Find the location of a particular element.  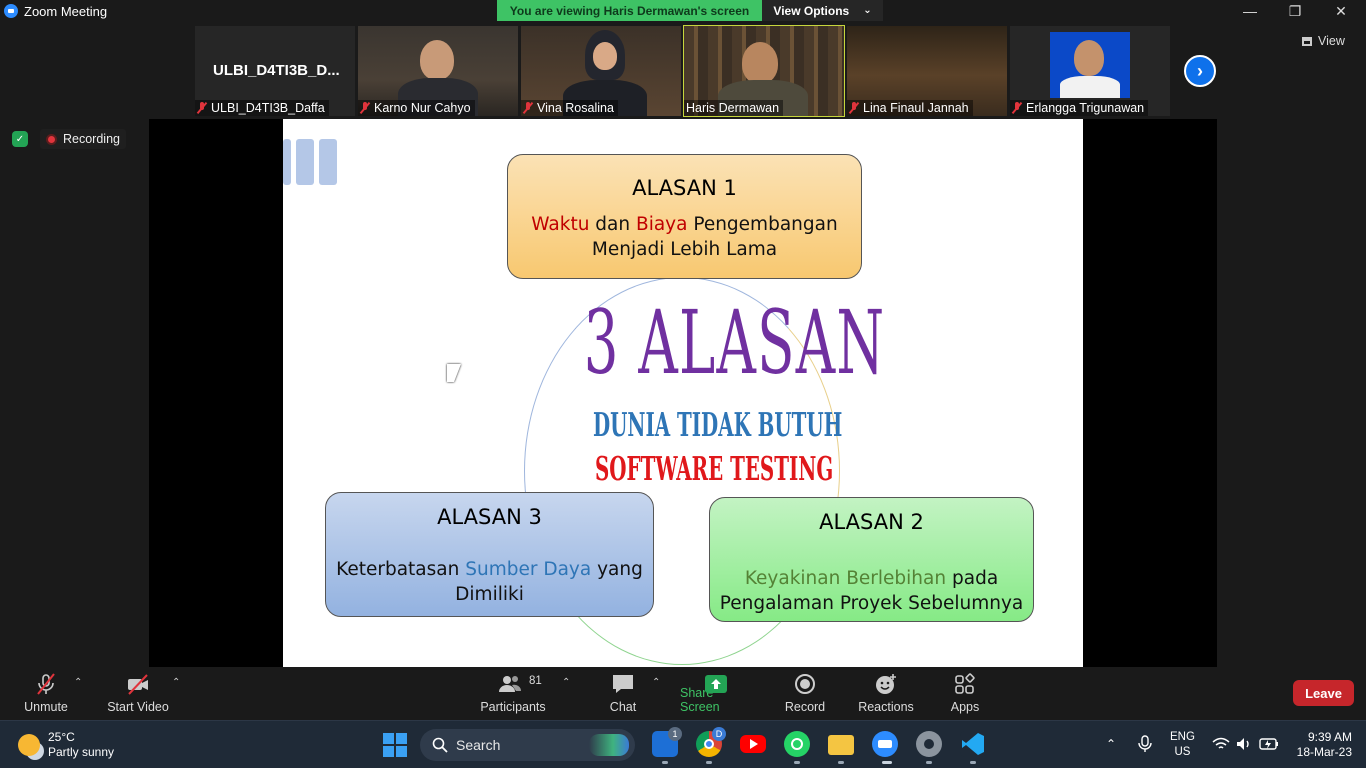

participant-name-tag: Karno Nur Cahyo is located at coordinates (416, 108).